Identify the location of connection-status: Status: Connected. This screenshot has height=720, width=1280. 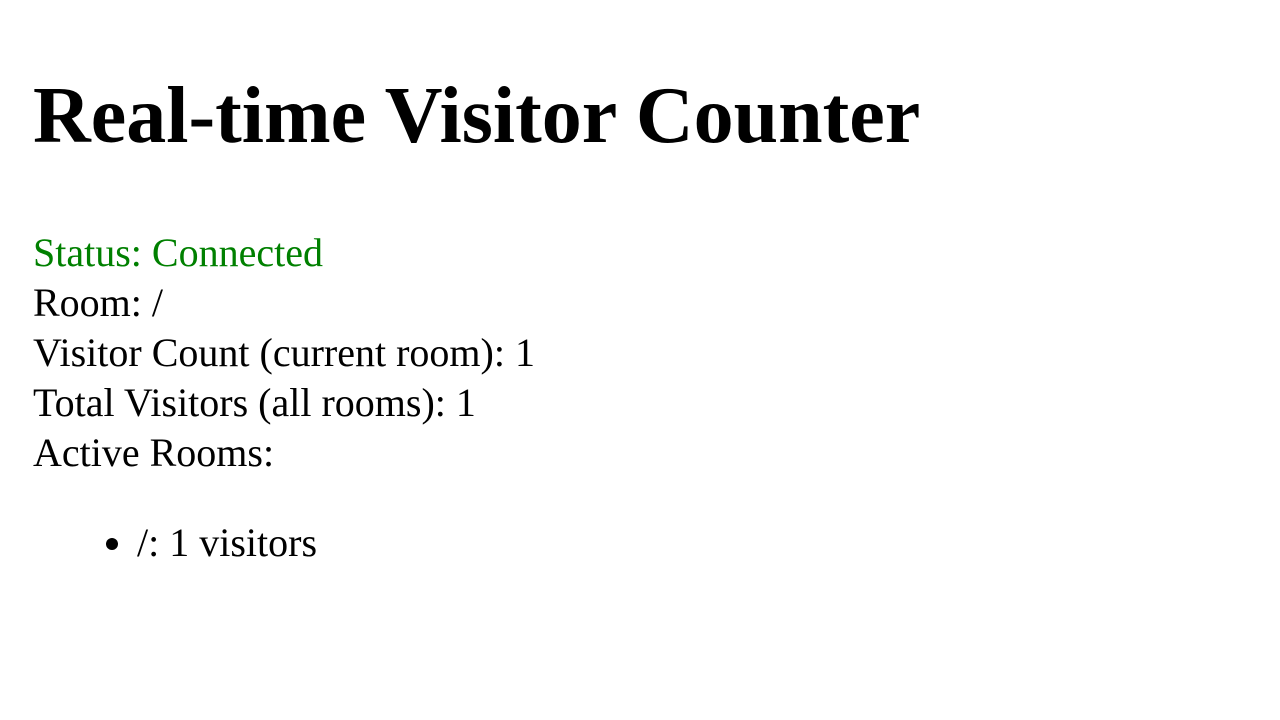
(178, 252).